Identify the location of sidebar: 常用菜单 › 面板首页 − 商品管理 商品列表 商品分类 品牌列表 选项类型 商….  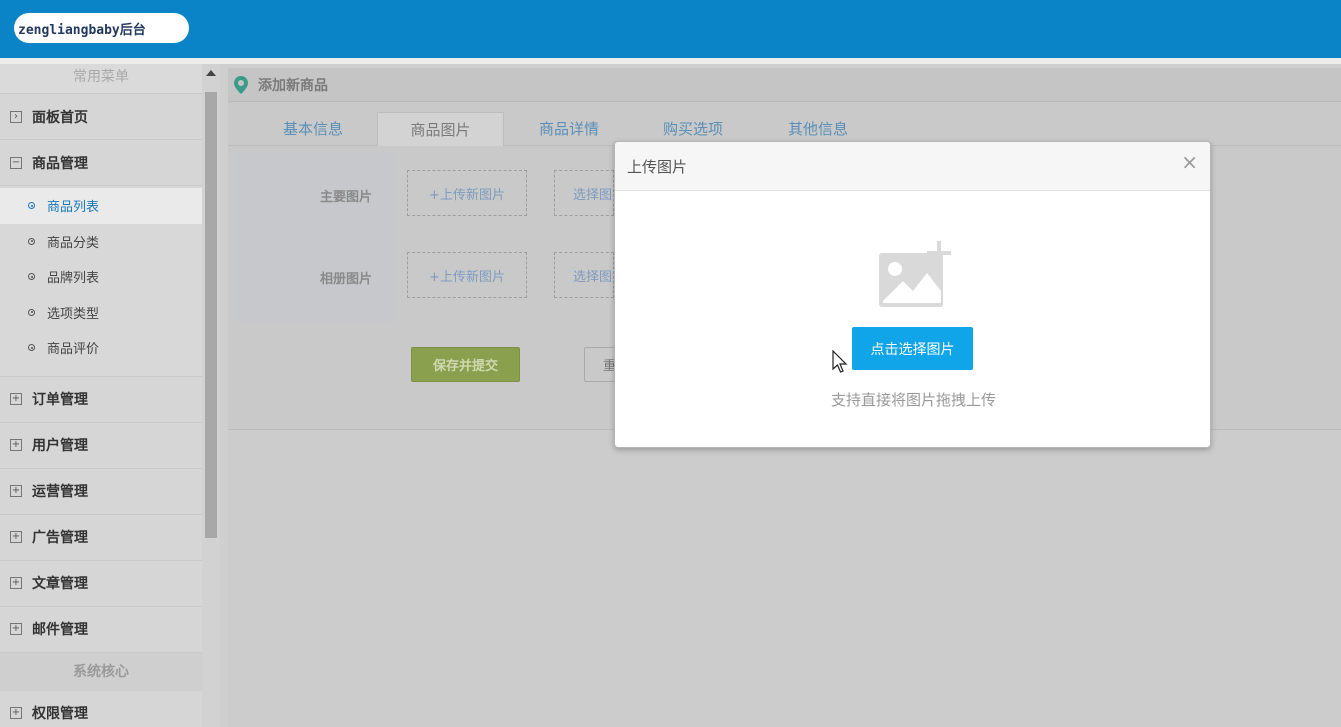
(110, 395).